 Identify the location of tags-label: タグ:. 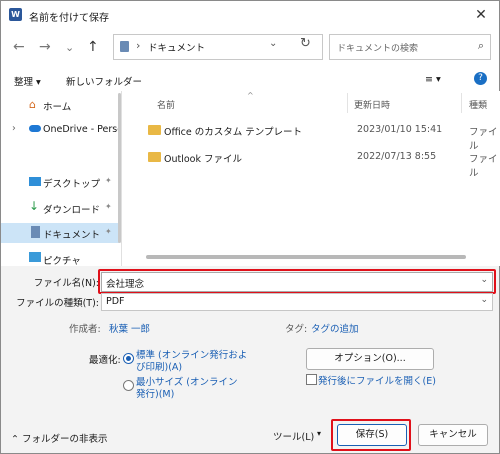
(296, 329).